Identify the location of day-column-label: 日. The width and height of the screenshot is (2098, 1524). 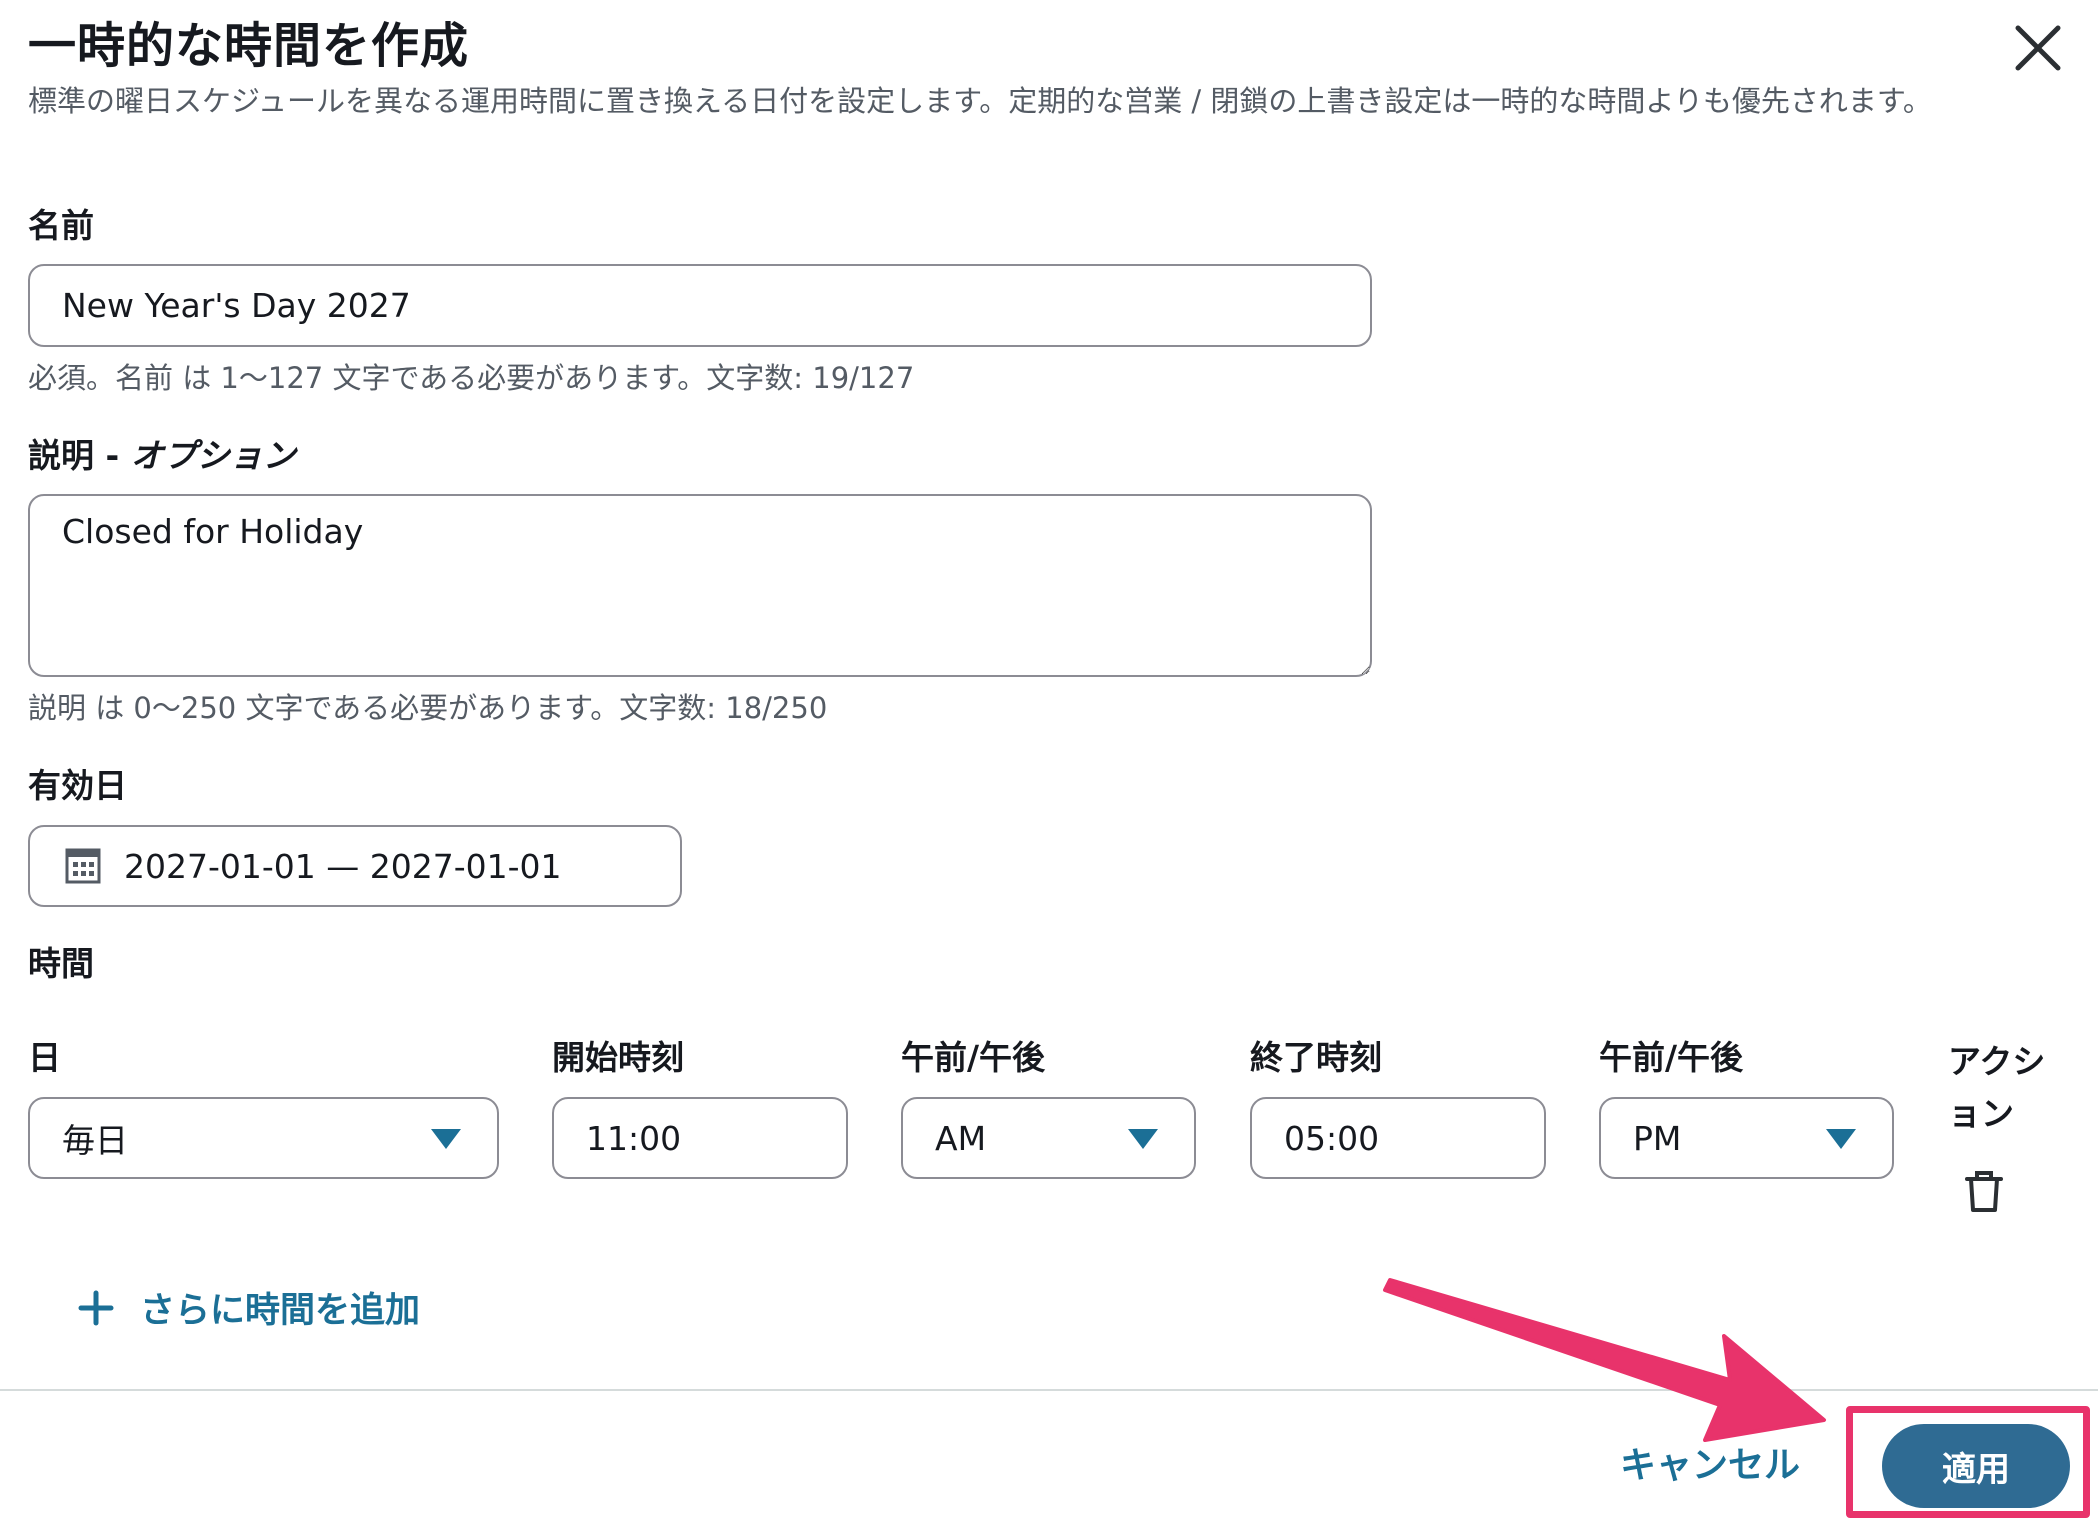
(44, 1057).